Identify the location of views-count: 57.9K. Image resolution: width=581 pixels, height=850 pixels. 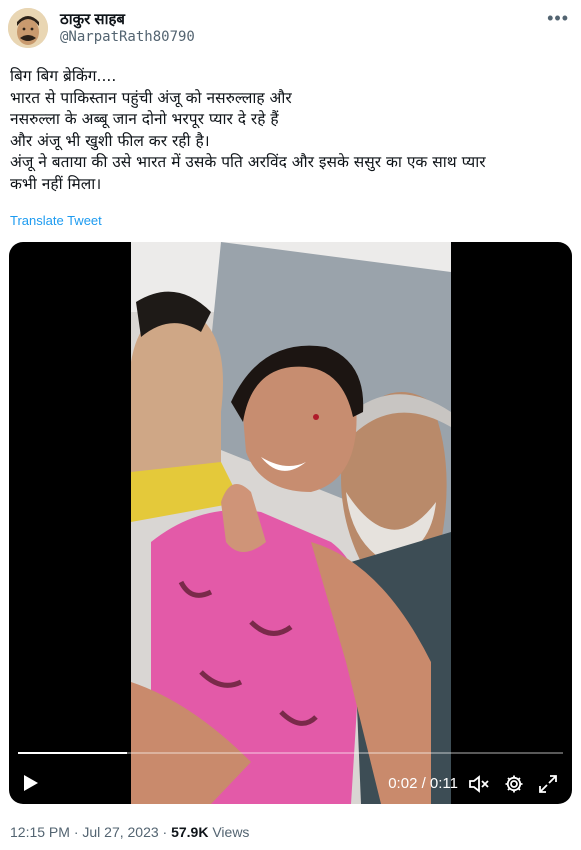
(190, 832).